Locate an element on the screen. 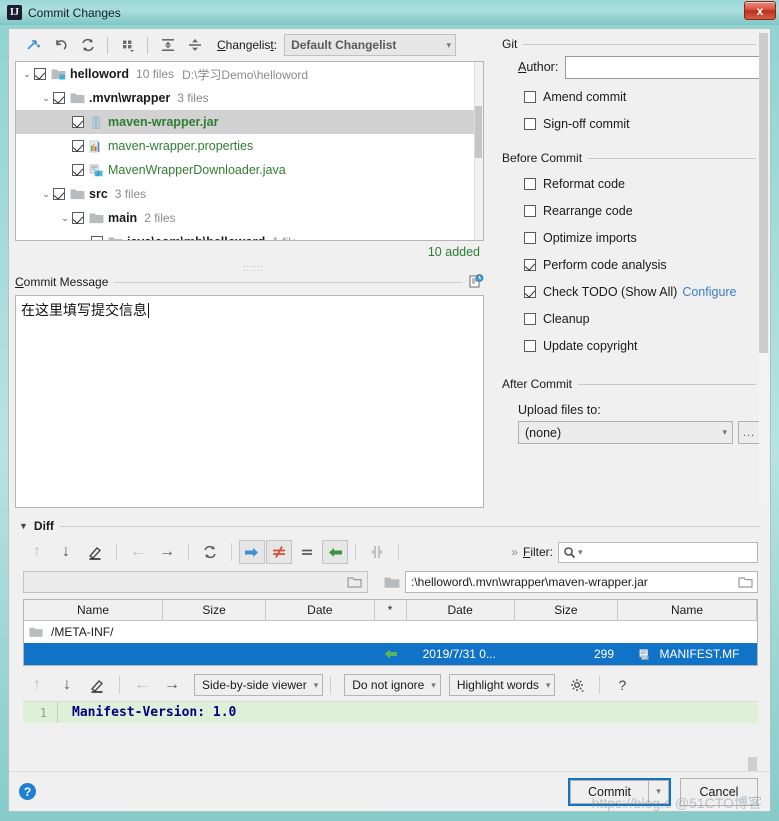 The width and height of the screenshot is (779, 821). commit-options-chevron-icon: ▾ is located at coordinates (658, 791).